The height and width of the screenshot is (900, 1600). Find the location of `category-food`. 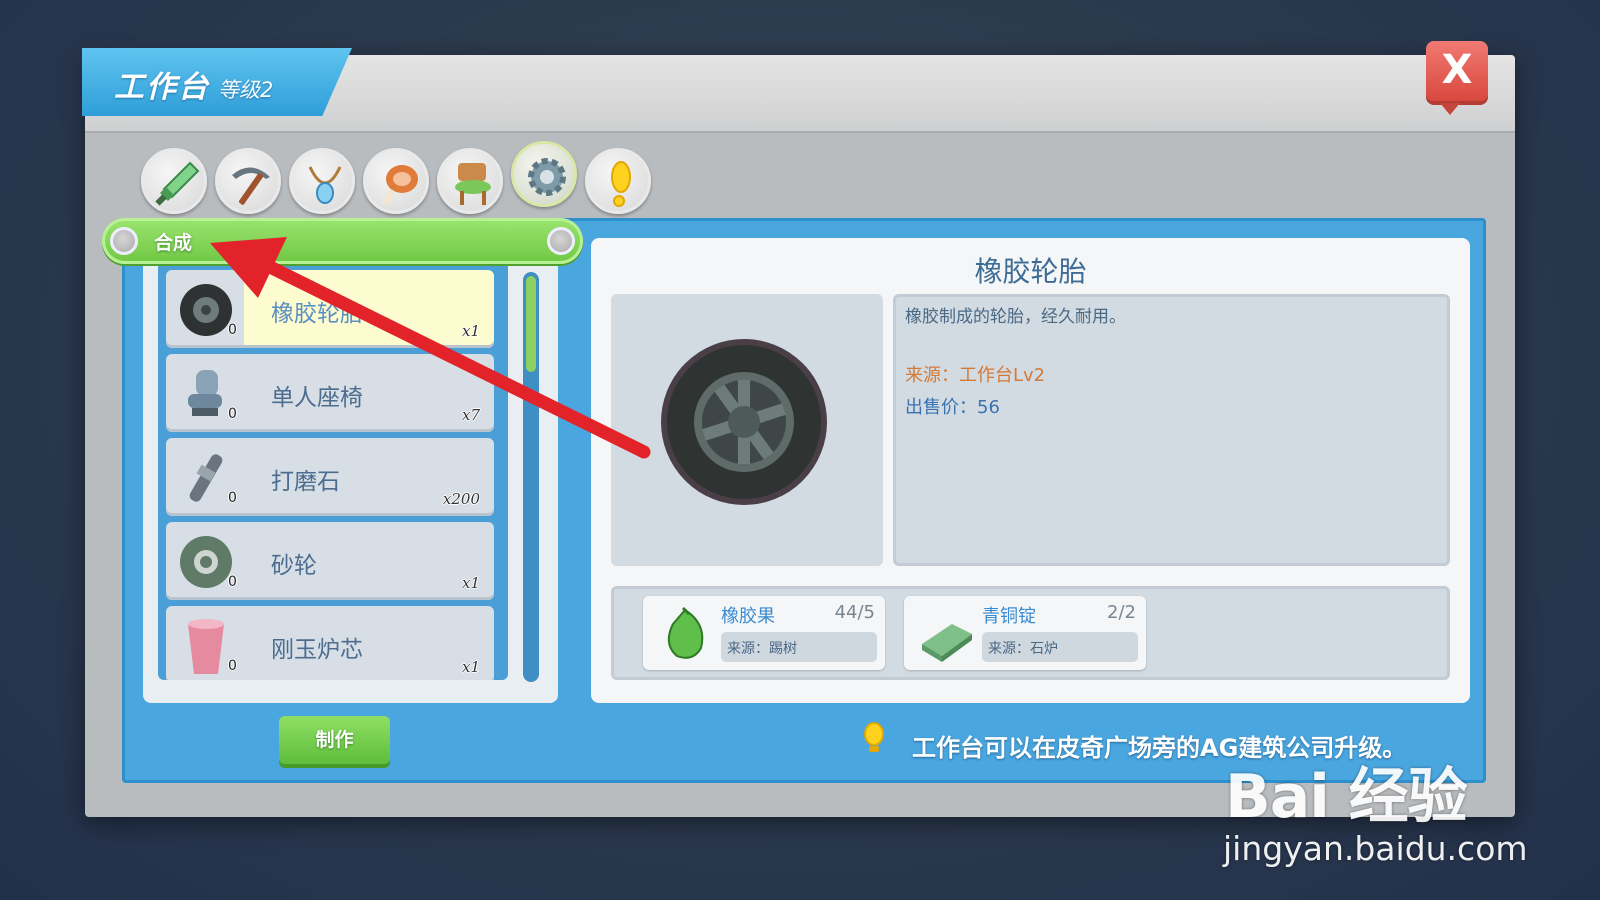

category-food is located at coordinates (396, 181).